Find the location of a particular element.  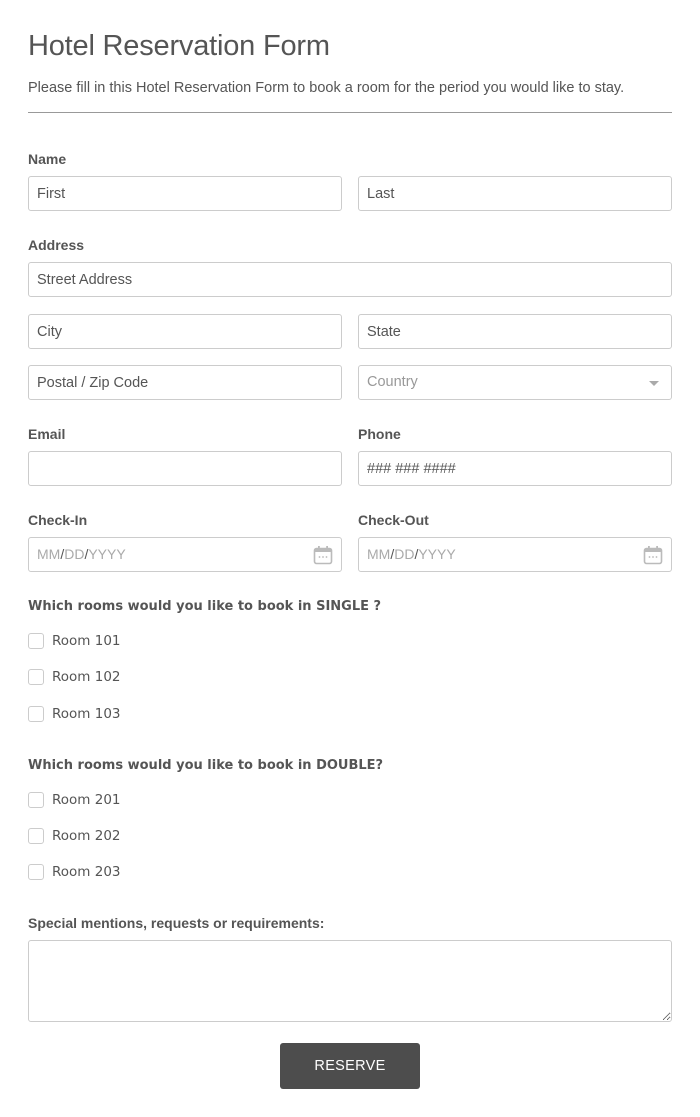

room-101-checkbox is located at coordinates (36, 641).